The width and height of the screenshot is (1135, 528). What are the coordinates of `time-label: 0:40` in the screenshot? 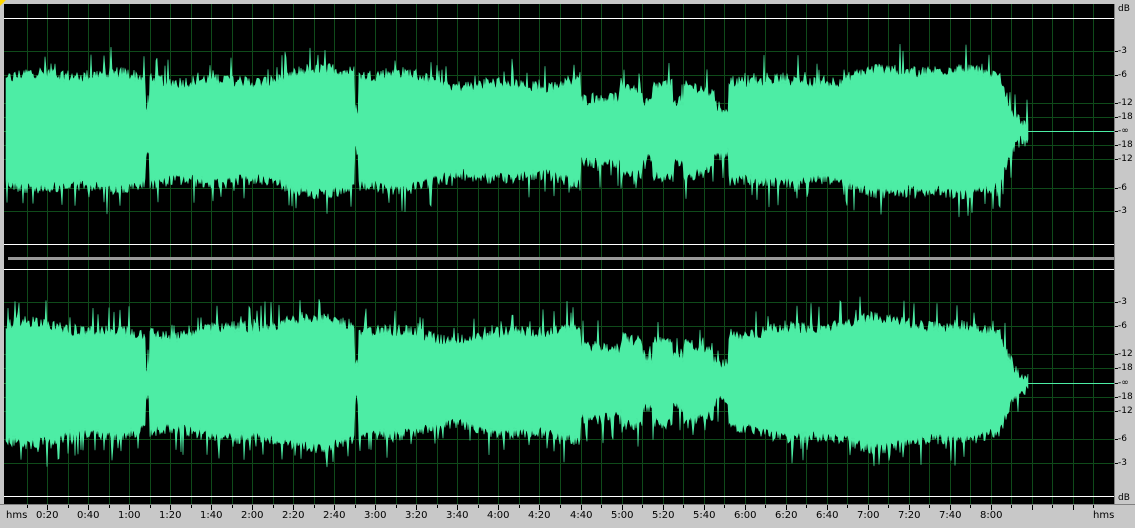 It's located at (88, 515).